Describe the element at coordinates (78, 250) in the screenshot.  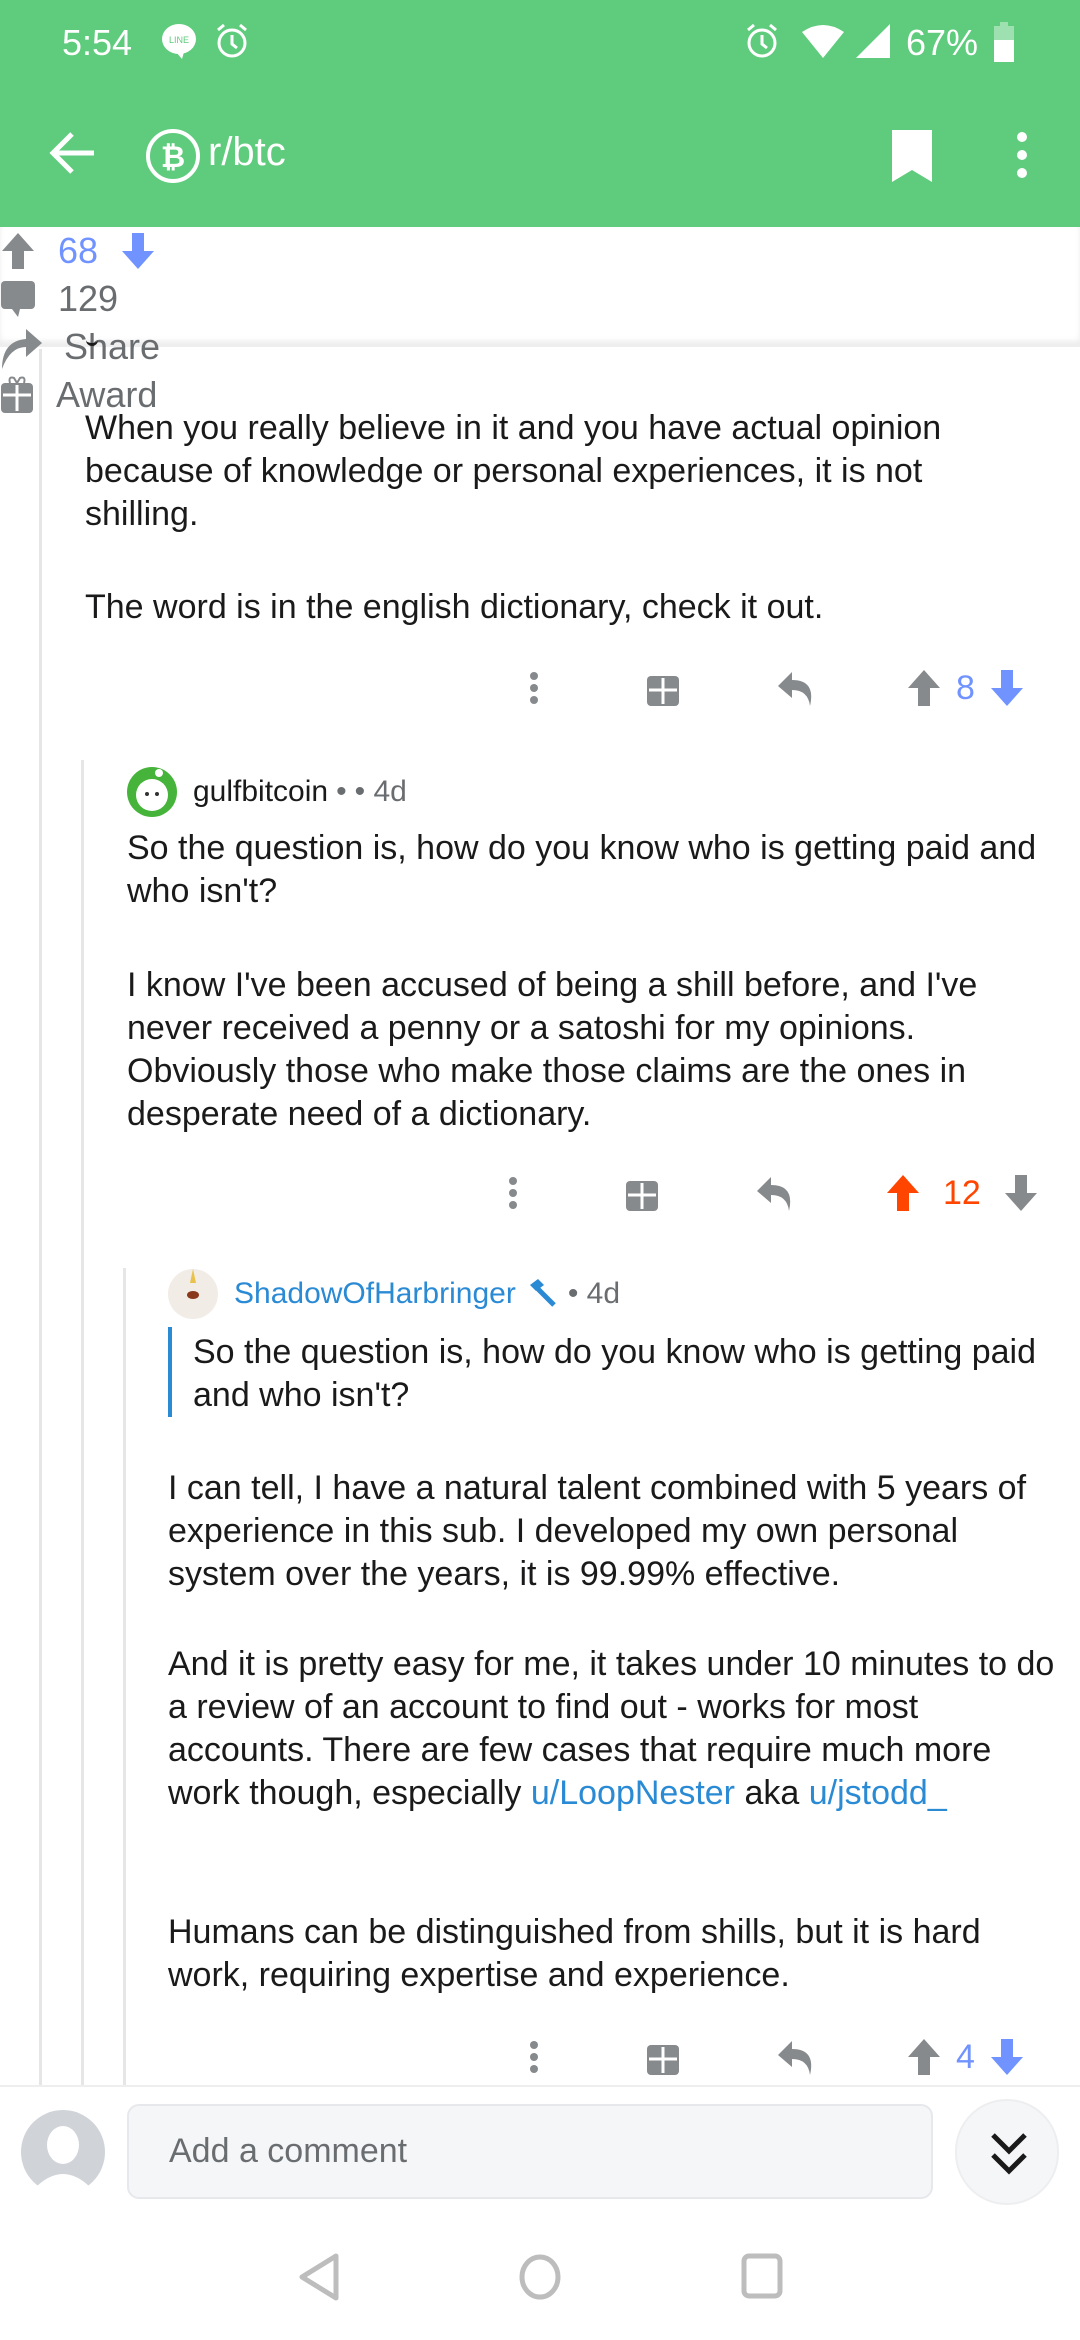
I see `post-score: 68` at that location.